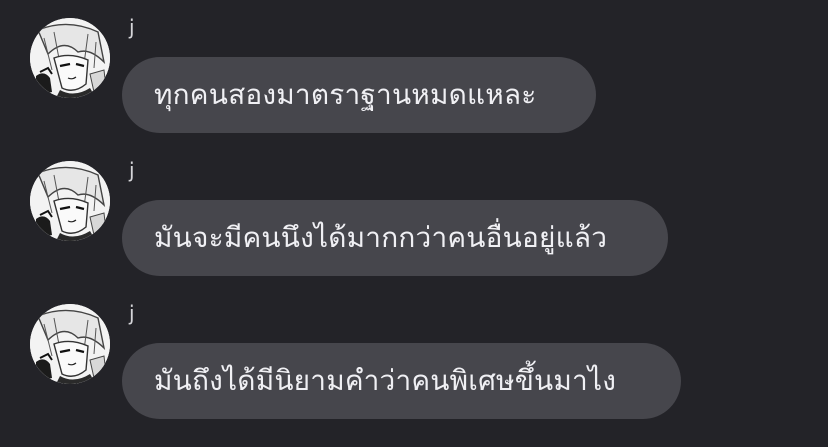 This screenshot has height=447, width=828. I want to click on message-text: ทุกคนสองมาตราฐานหมดแหละ, so click(345, 94).